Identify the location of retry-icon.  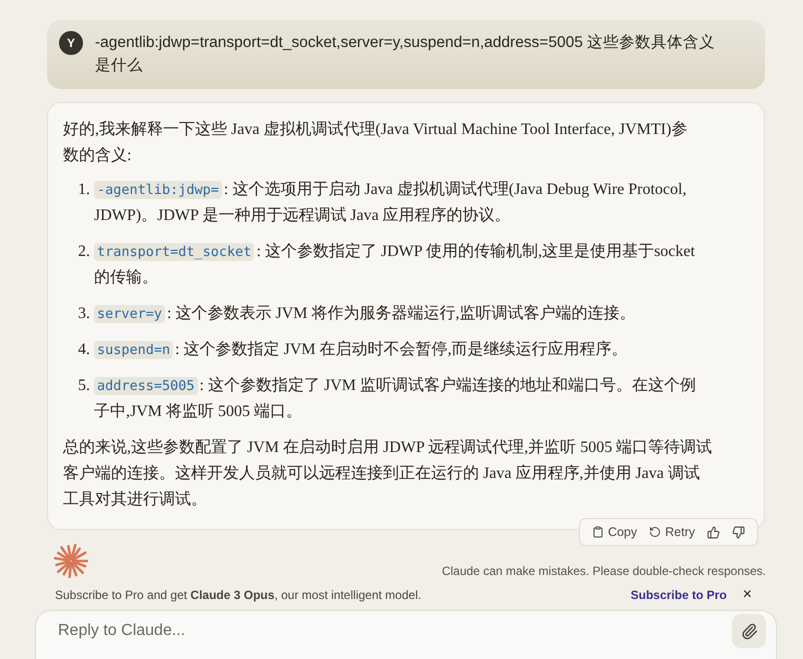
(655, 532).